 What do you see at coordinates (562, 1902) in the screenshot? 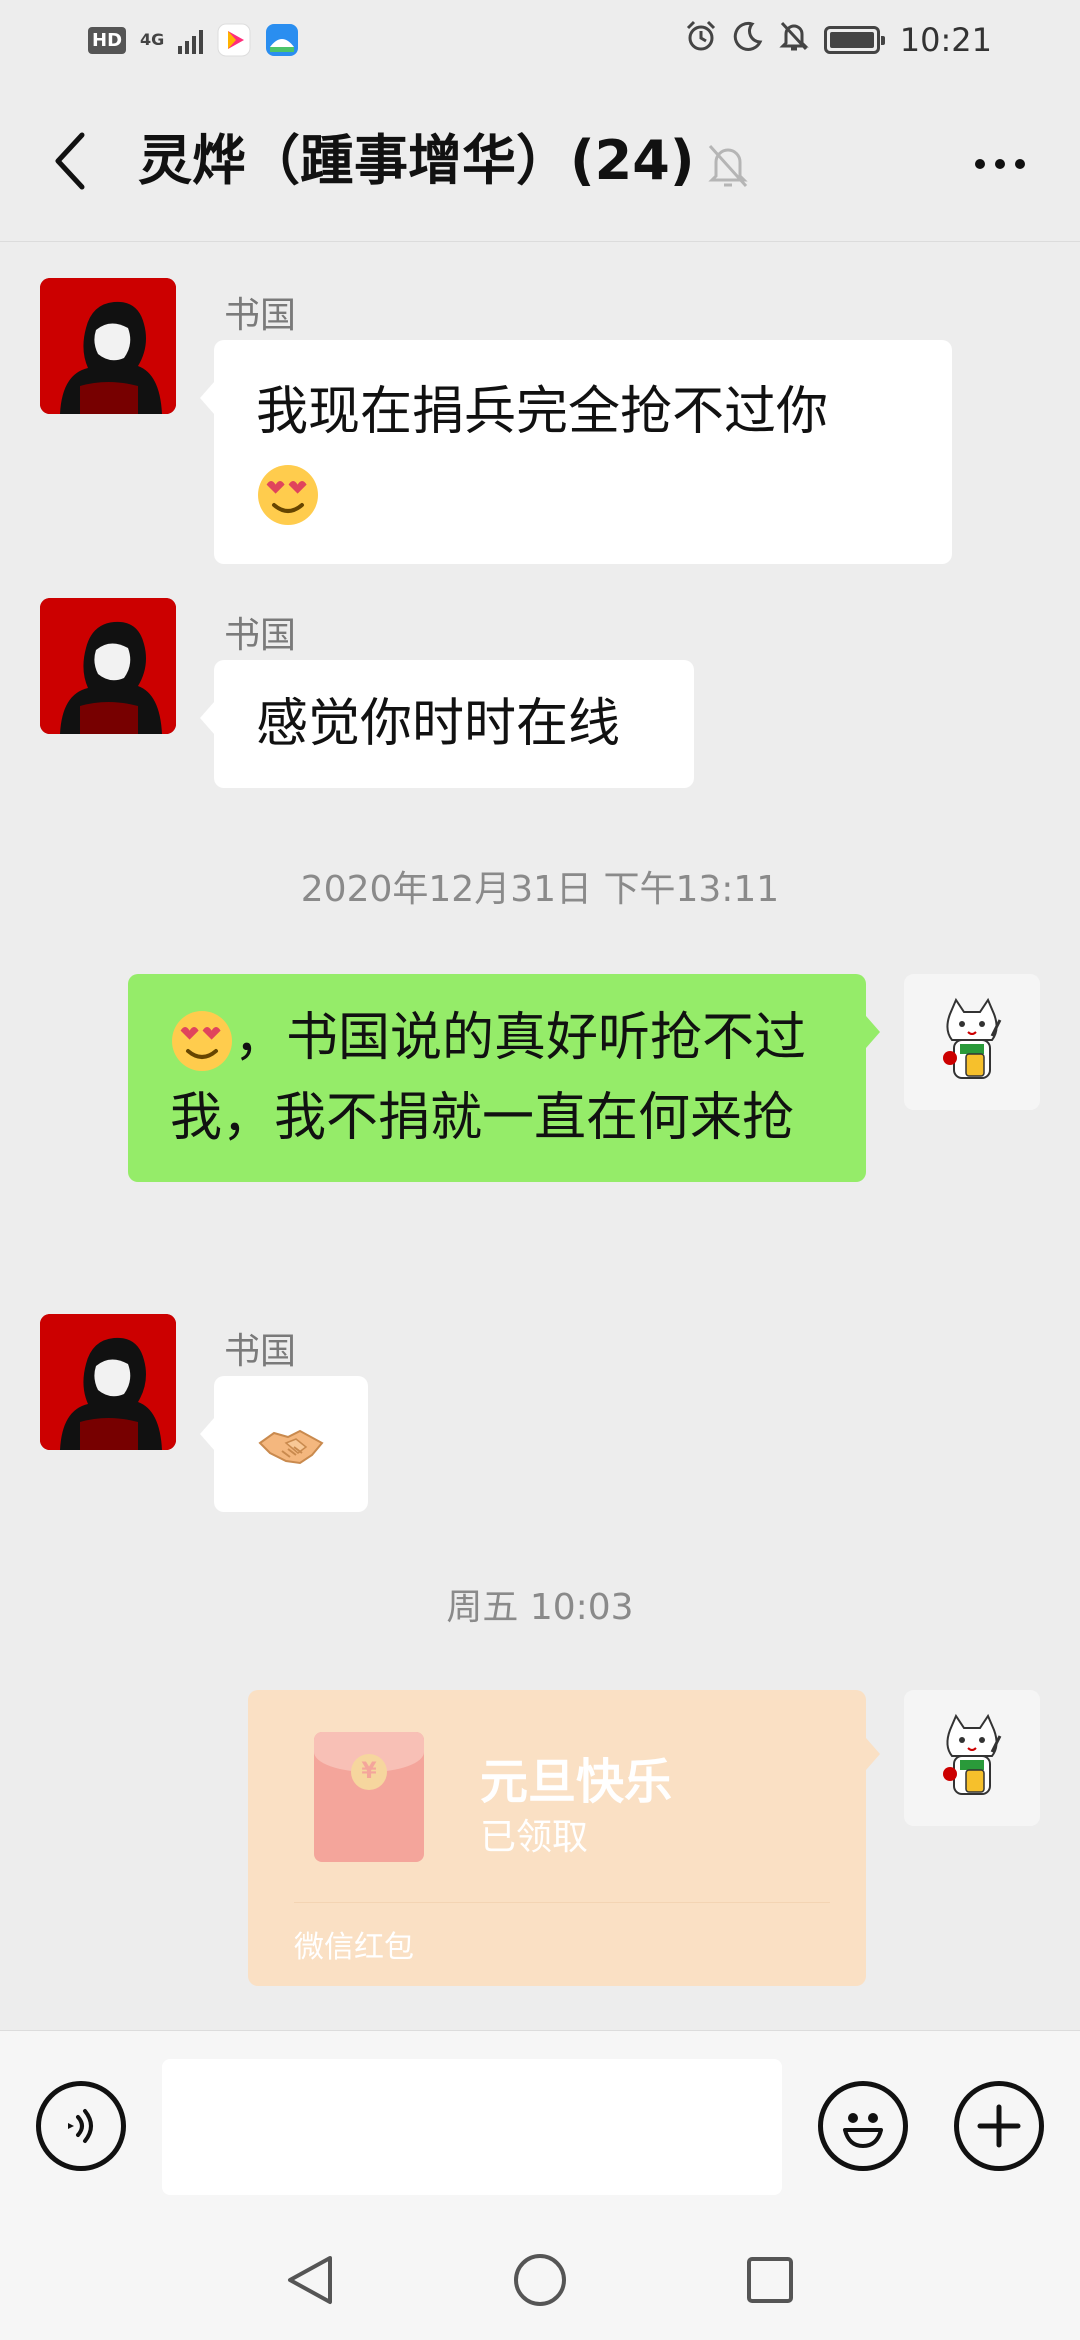
I see `red-packet-divider` at bounding box center [562, 1902].